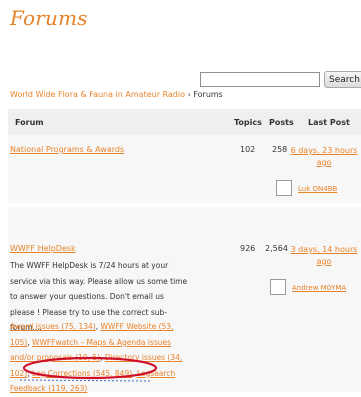 The width and height of the screenshot is (361, 397). Describe the element at coordinates (281, 122) in the screenshot. I see `column-header-posts: Posts` at that location.